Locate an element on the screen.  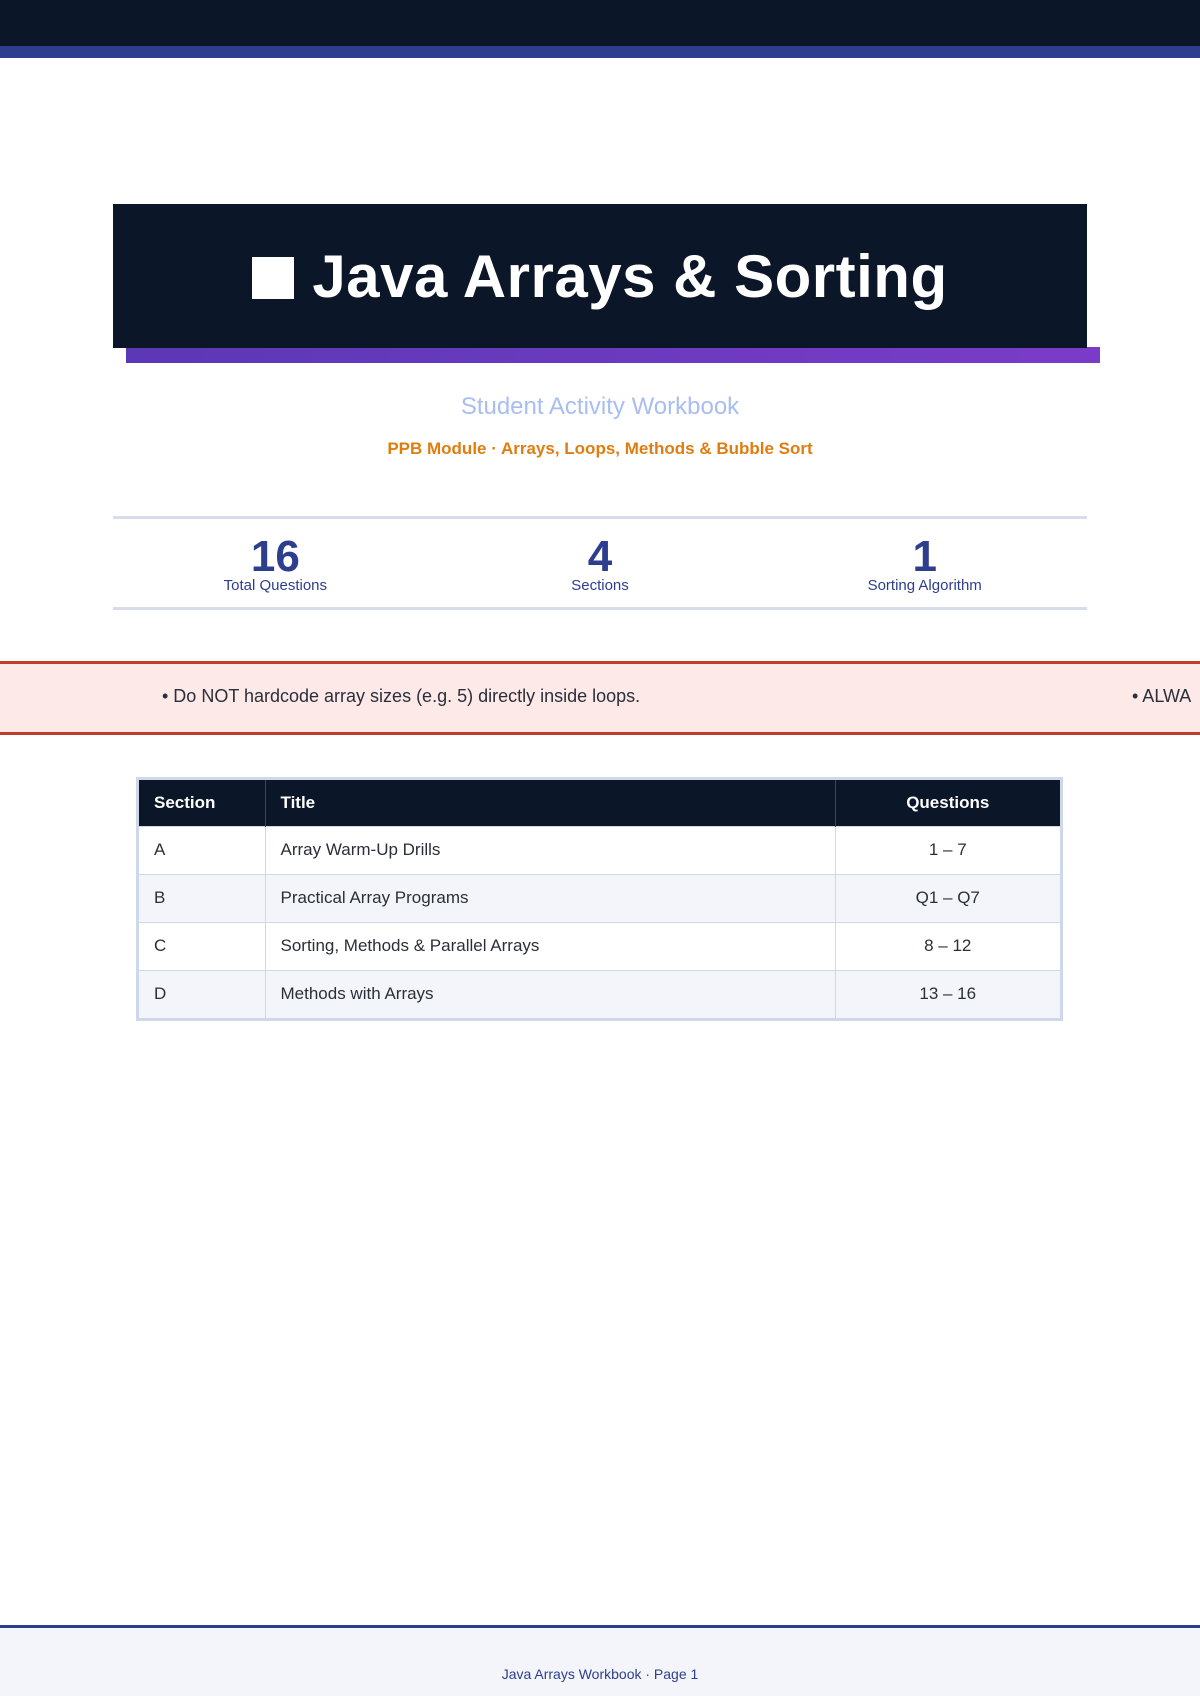
stat-sections: 4 Sections is located at coordinates (600, 563).